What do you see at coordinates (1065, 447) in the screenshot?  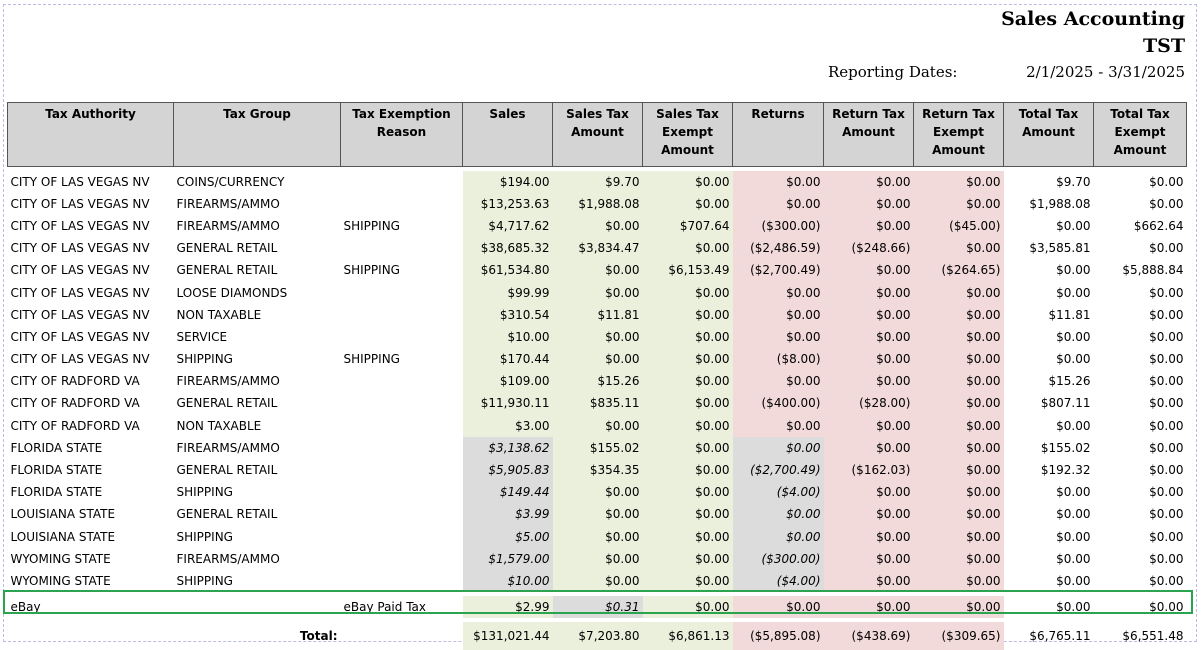 I see `cell-total-tax: $155.02` at bounding box center [1065, 447].